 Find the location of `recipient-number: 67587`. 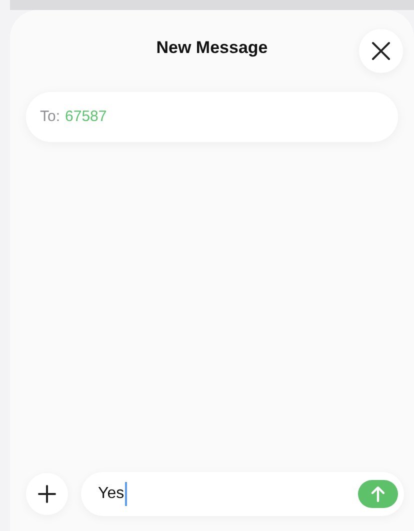

recipient-number: 67587 is located at coordinates (86, 116).